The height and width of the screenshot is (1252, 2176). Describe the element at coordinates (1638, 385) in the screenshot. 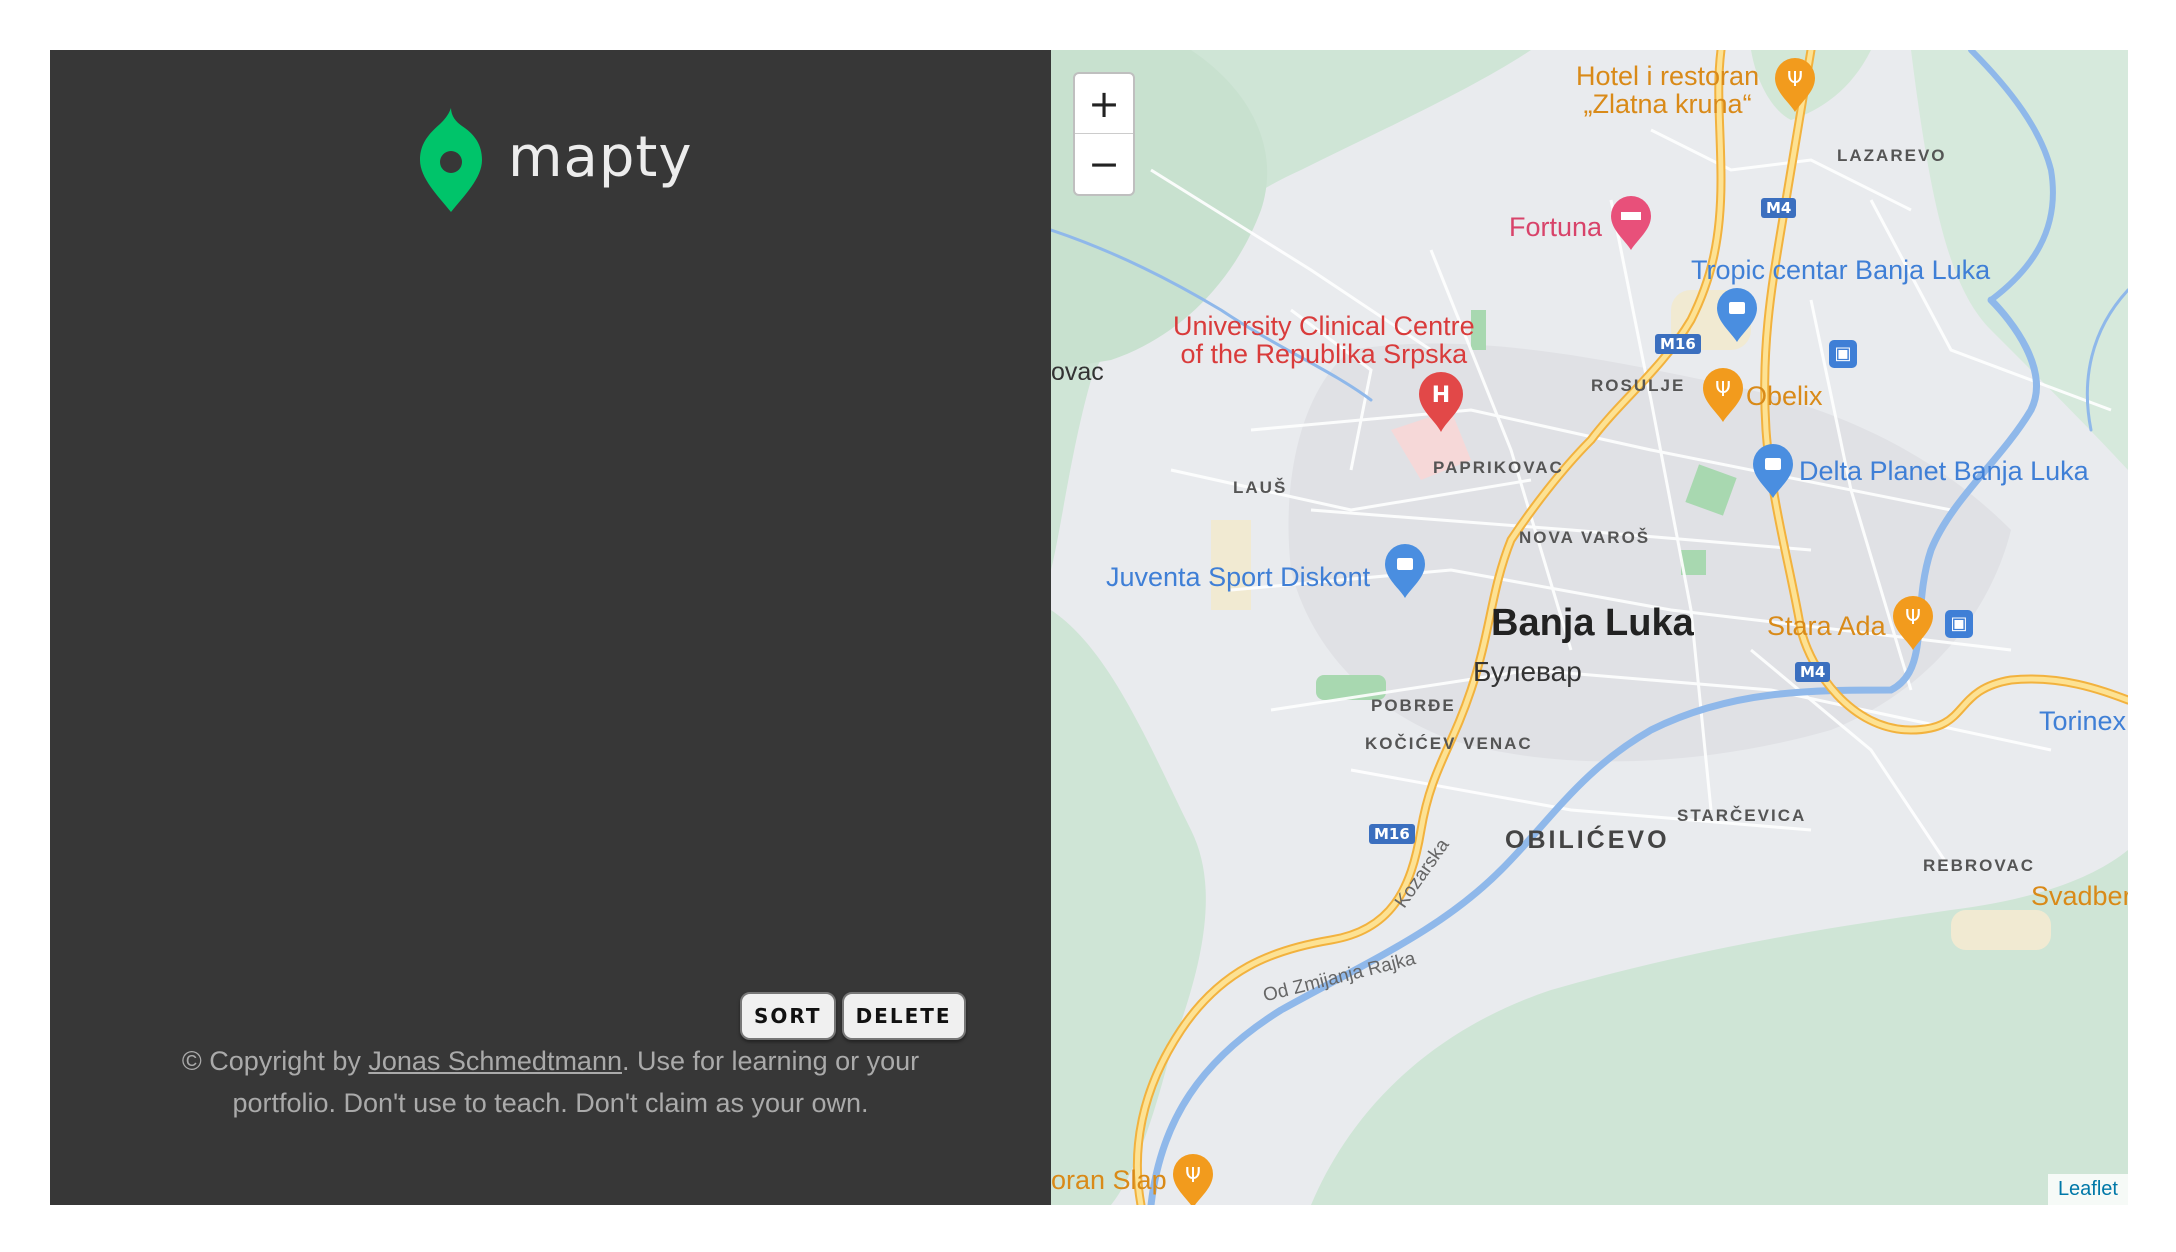

I see `rosulje-label: ROSULJE` at that location.